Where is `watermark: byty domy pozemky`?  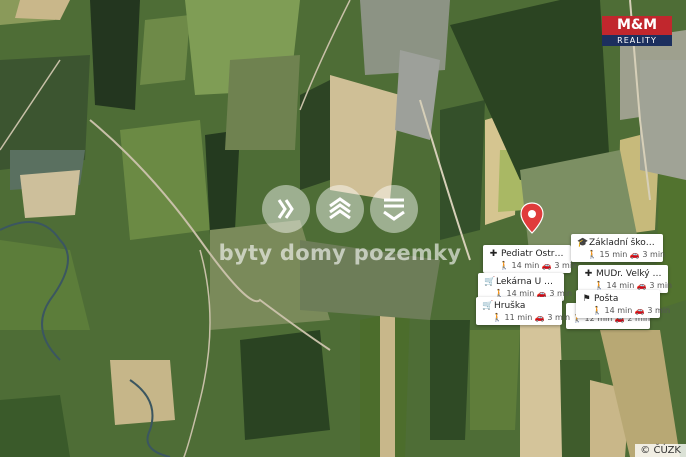 watermark: byty domy pozemky is located at coordinates (340, 235).